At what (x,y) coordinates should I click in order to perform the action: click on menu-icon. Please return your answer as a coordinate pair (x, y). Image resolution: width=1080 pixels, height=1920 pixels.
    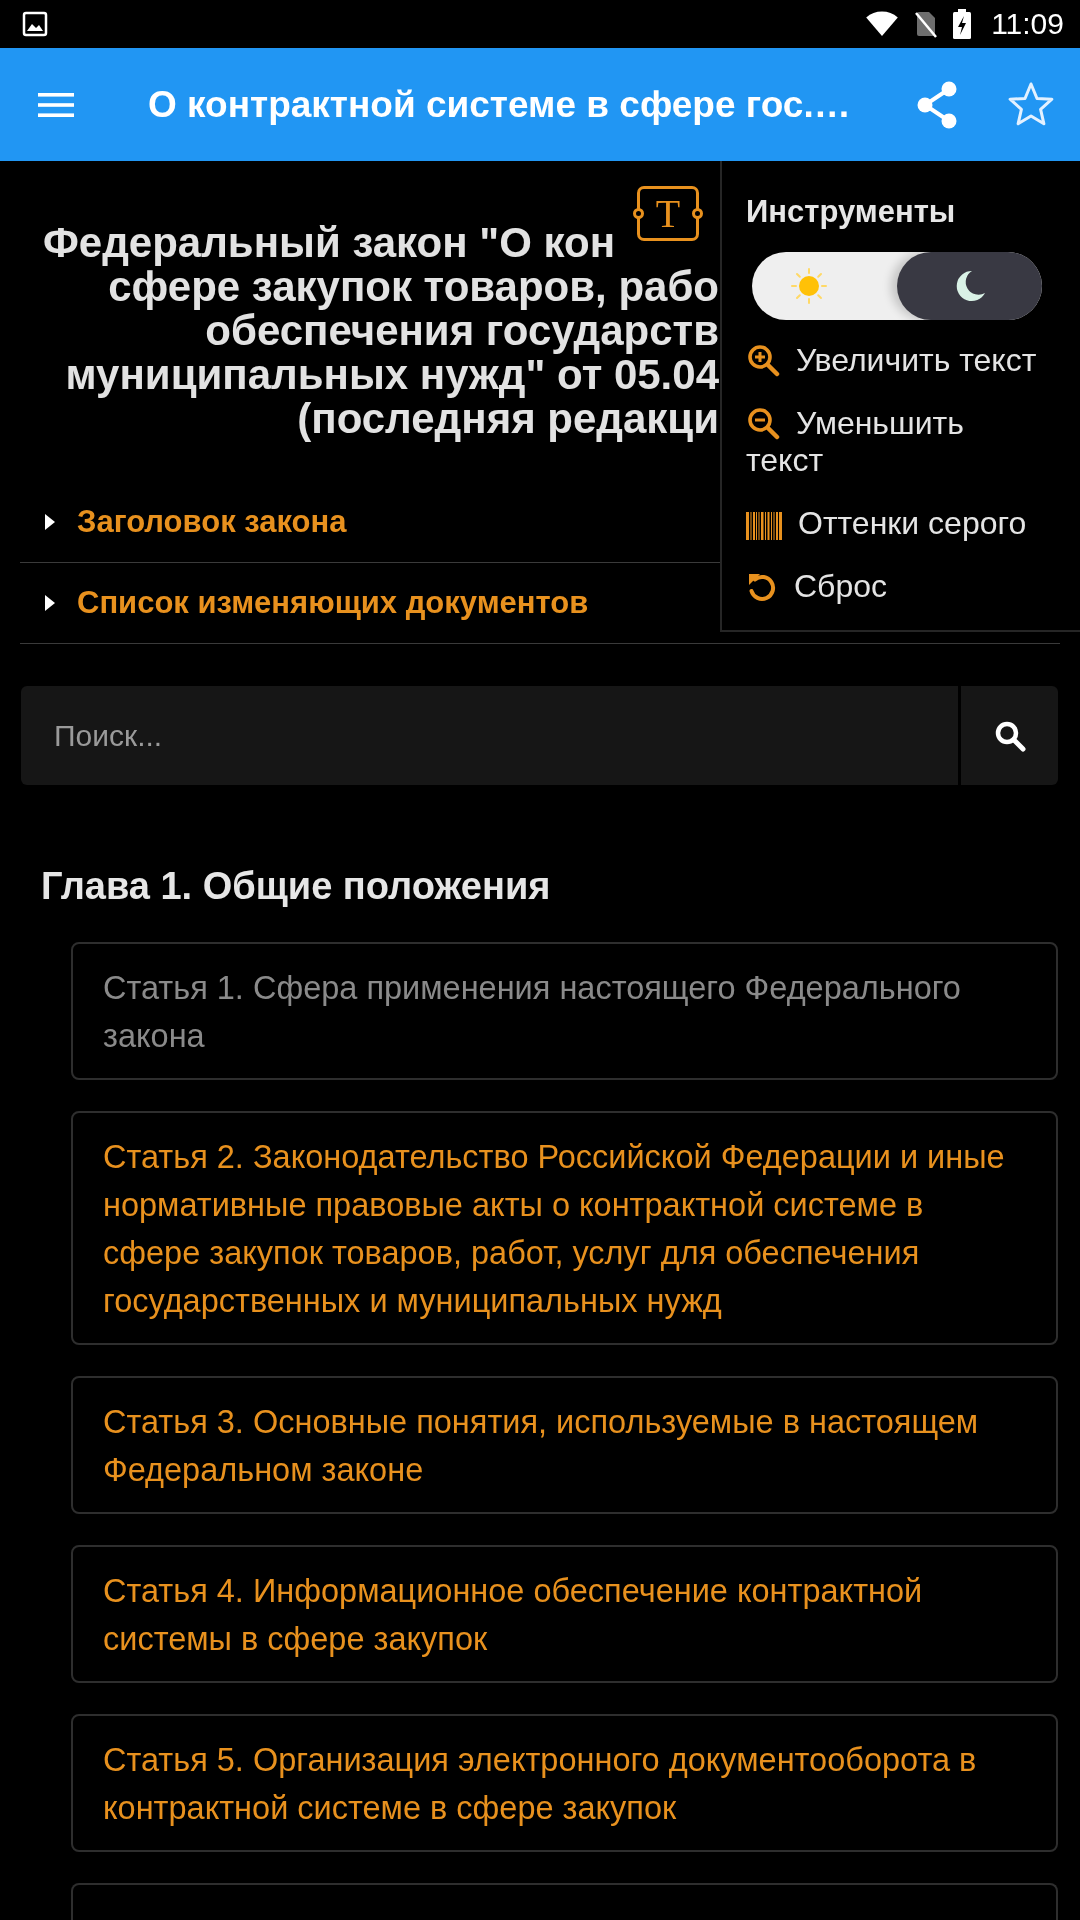
    Looking at the image, I should click on (56, 104).